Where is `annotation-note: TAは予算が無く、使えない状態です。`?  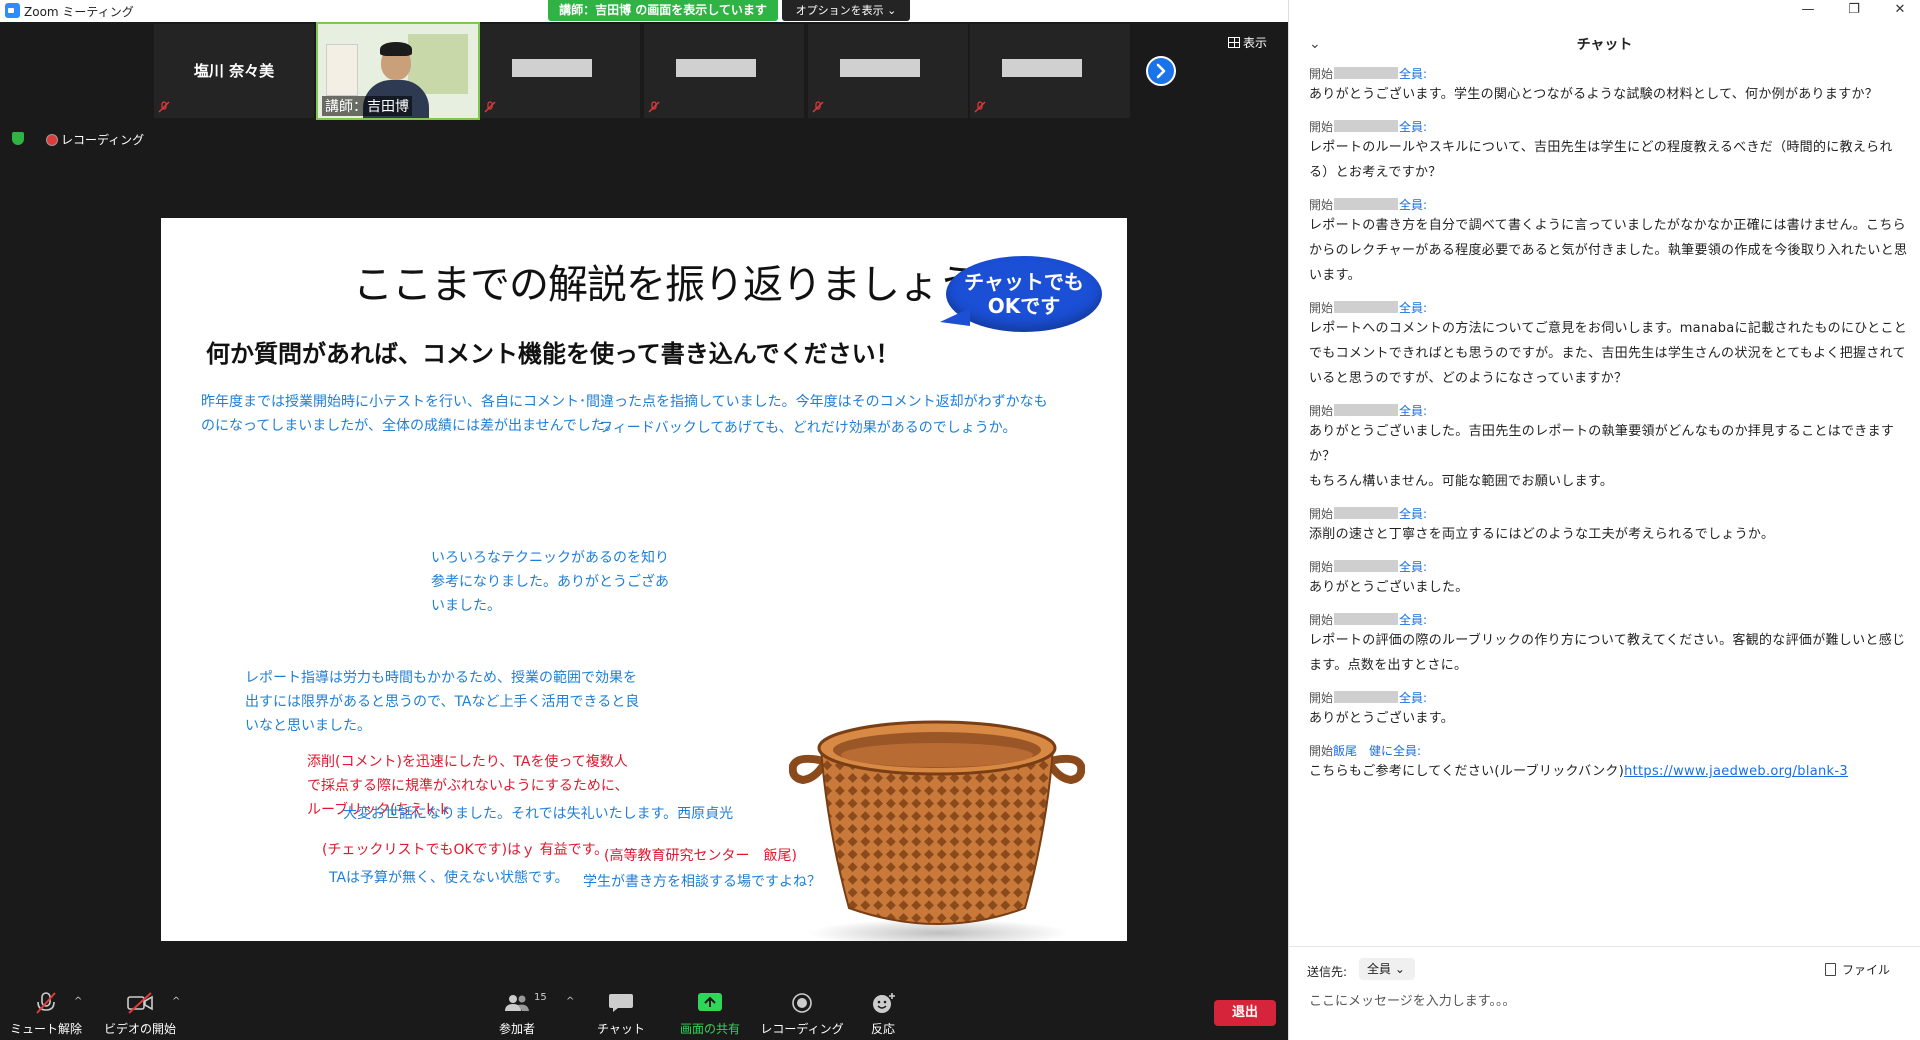
annotation-note: TAは予算が無く、使えない状態です。 is located at coordinates (449, 878).